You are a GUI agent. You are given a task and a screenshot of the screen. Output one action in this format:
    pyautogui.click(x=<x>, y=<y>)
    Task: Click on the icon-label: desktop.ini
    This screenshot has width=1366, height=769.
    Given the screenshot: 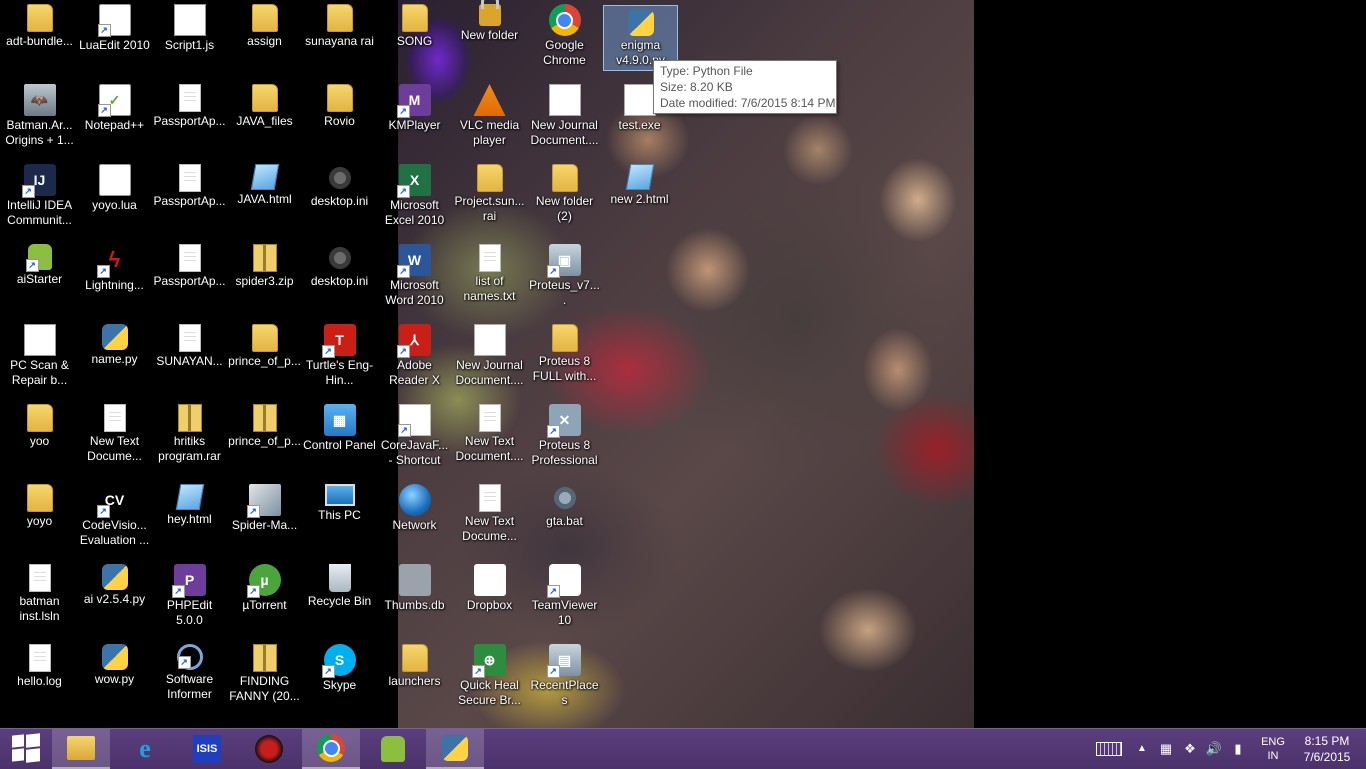 What is the action you would take?
    pyautogui.click(x=339, y=201)
    